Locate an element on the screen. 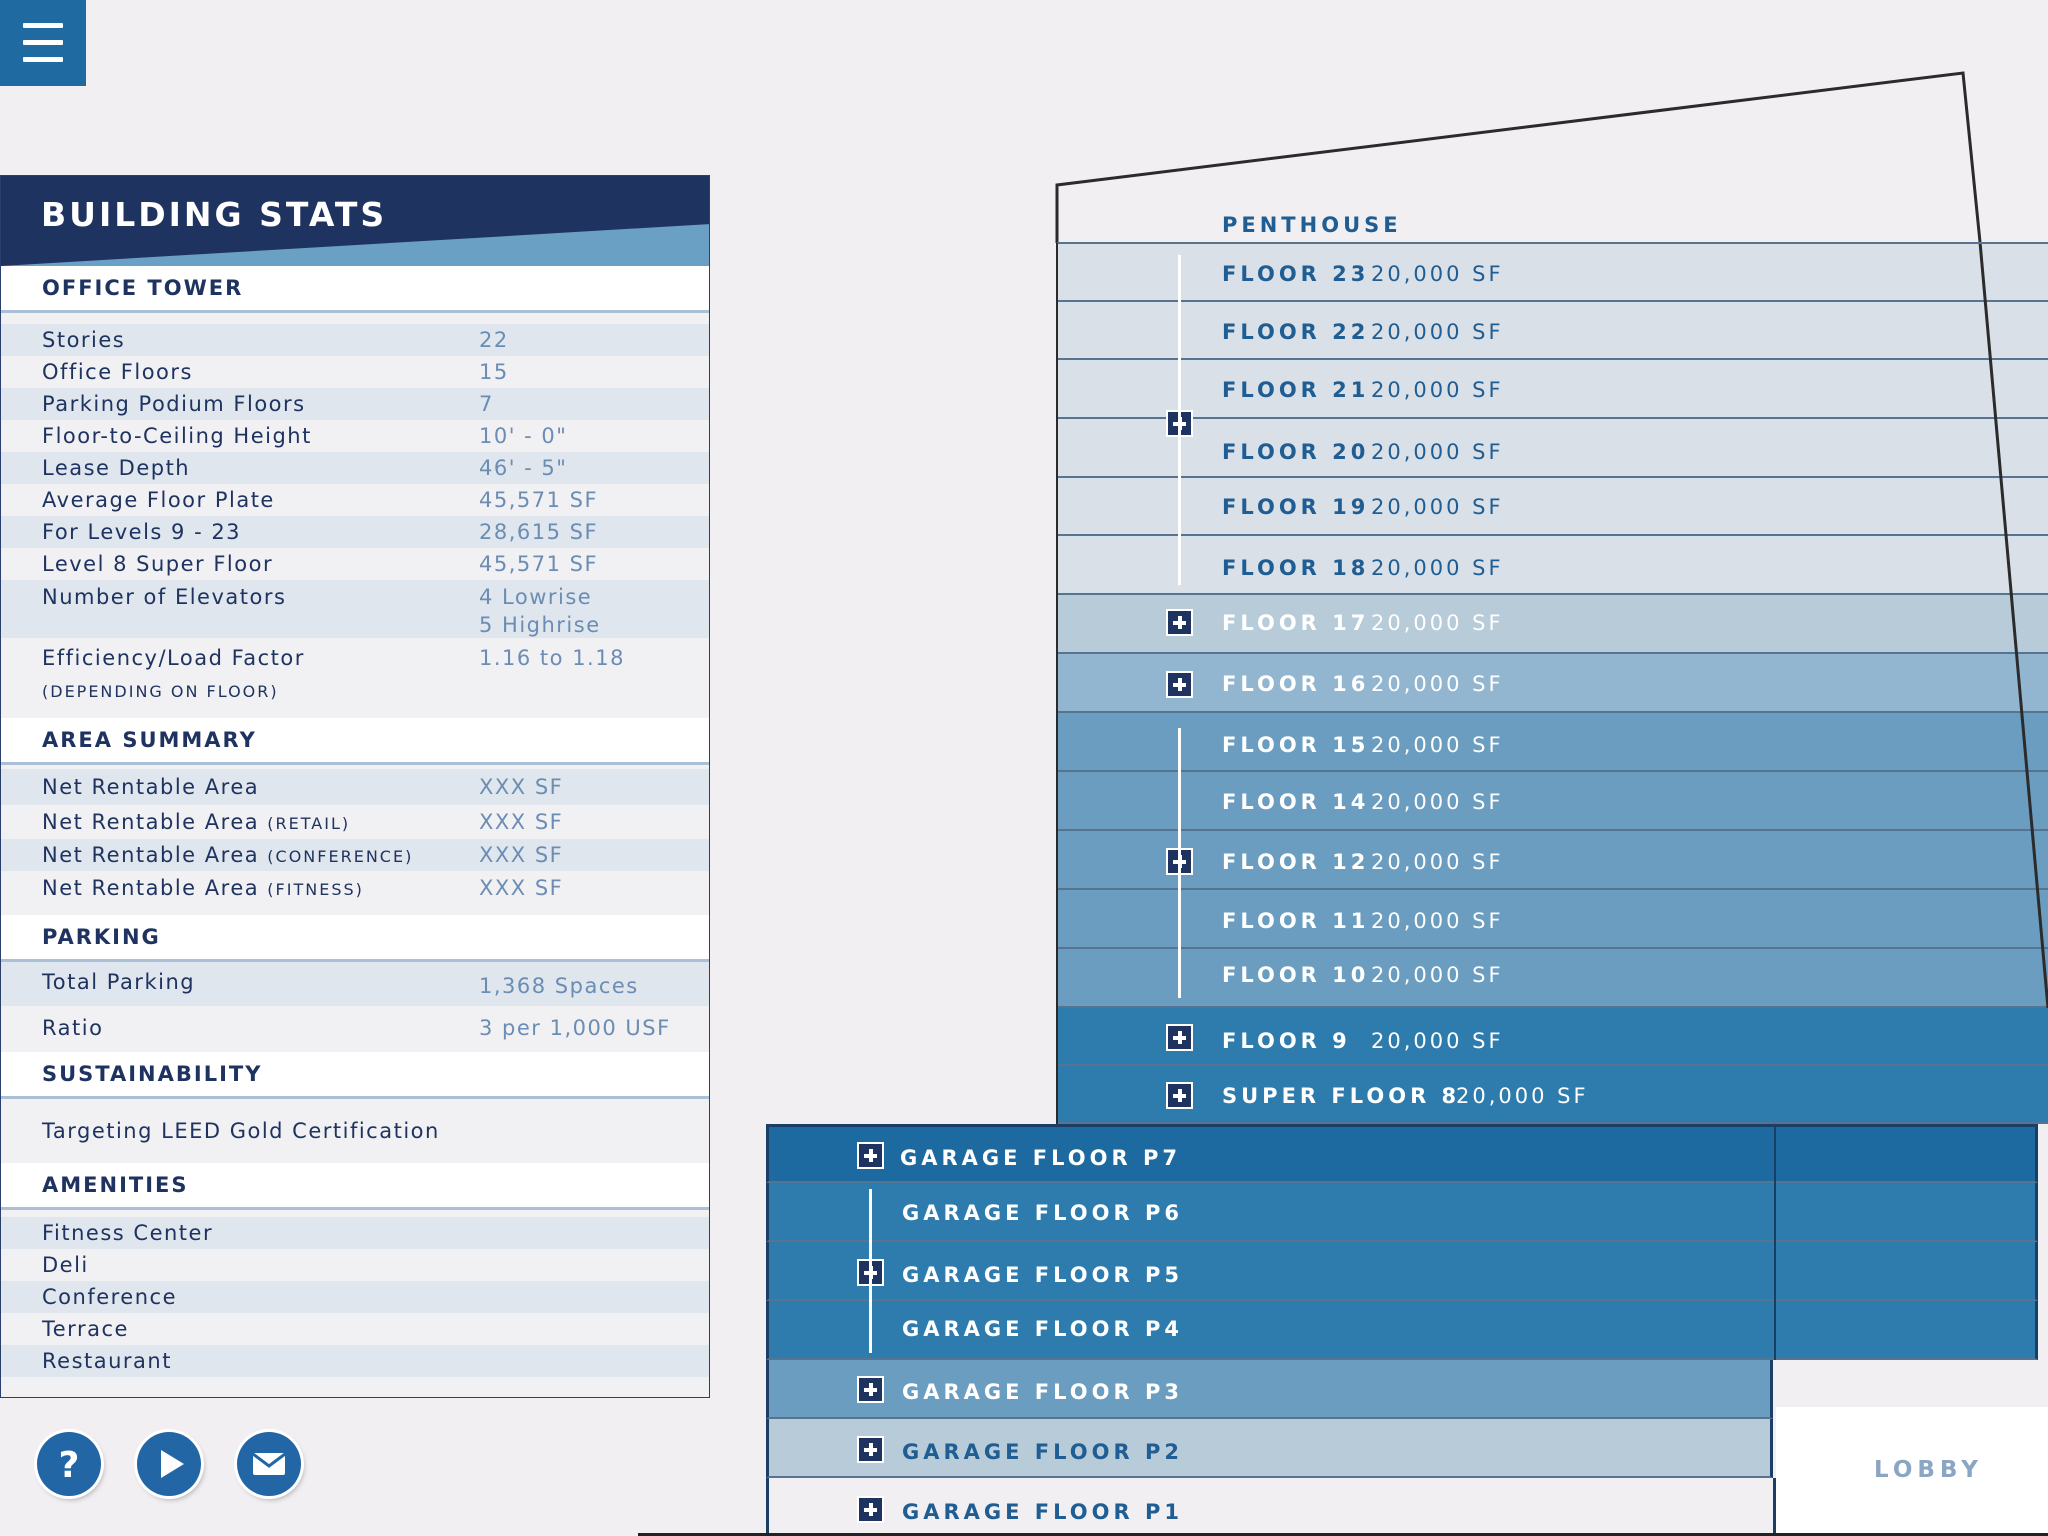 This screenshot has width=2048, height=1536. floor-label: SUPER FLOOR 8 is located at coordinates (1341, 1096).